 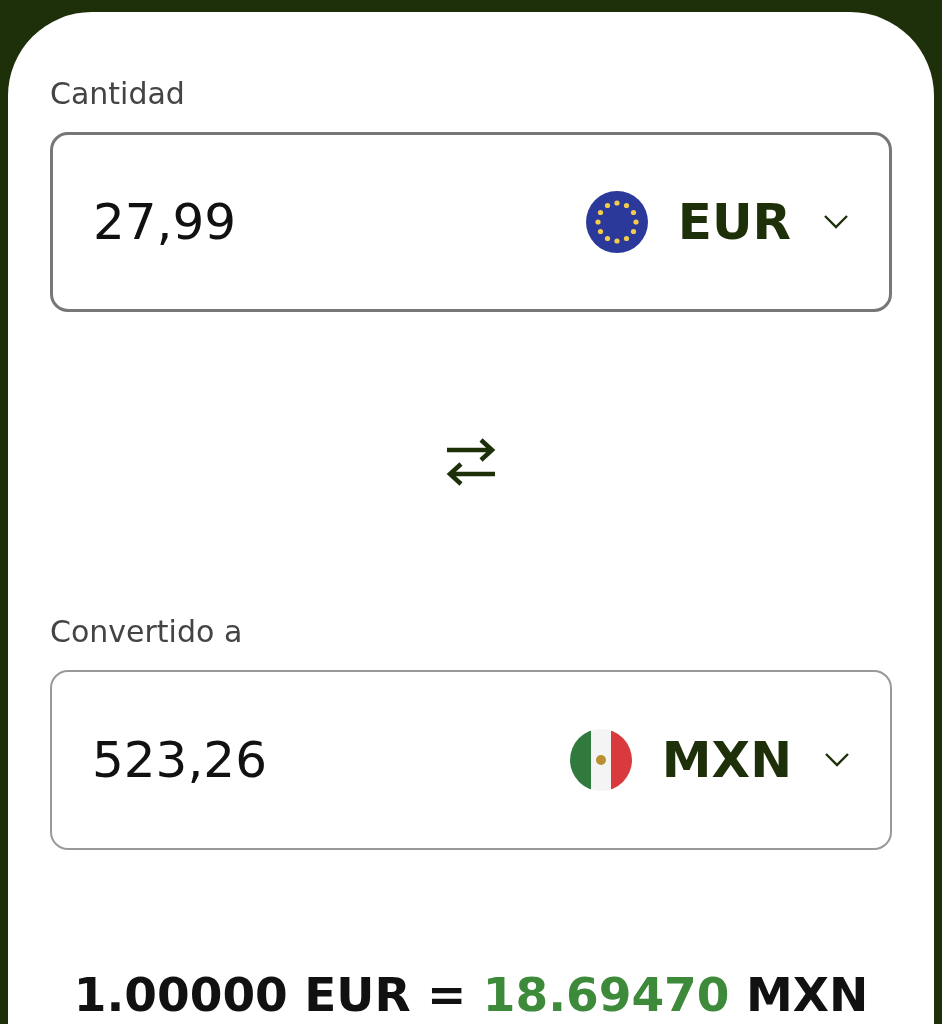 I want to click on currency-selector: EUR, so click(x=717, y=222).